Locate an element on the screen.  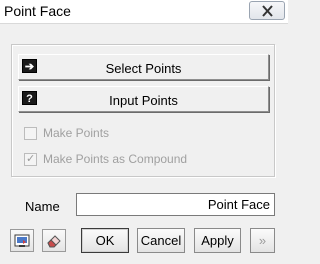
make-points-compound-checkbox: ✓ is located at coordinates (30, 159).